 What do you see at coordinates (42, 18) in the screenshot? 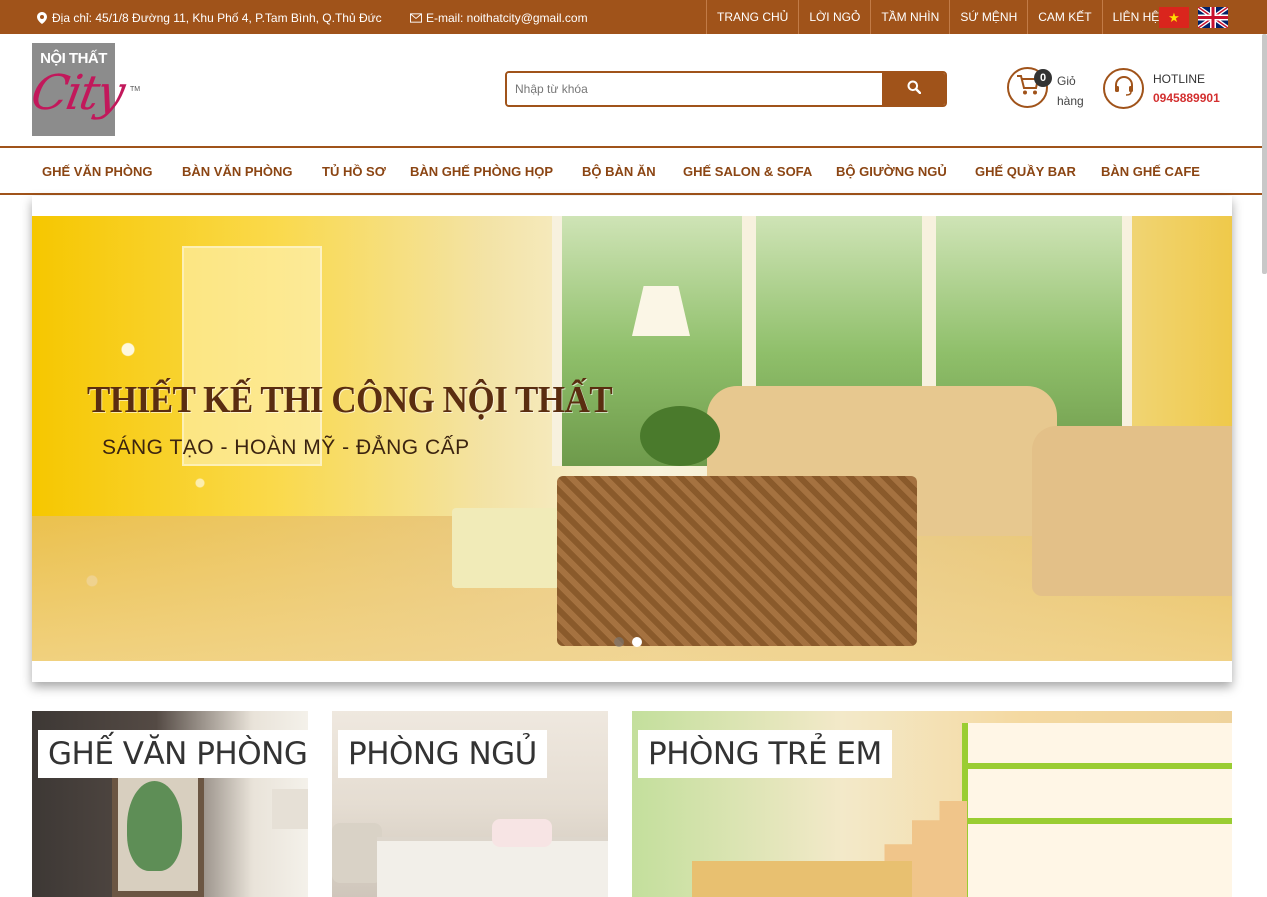
I see `map-marker-icon` at bounding box center [42, 18].